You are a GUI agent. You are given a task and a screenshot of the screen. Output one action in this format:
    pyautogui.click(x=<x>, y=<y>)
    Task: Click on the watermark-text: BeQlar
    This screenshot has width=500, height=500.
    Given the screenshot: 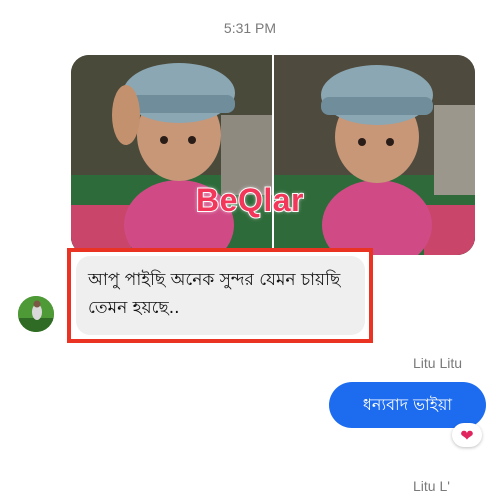 What is the action you would take?
    pyautogui.click(x=249, y=200)
    